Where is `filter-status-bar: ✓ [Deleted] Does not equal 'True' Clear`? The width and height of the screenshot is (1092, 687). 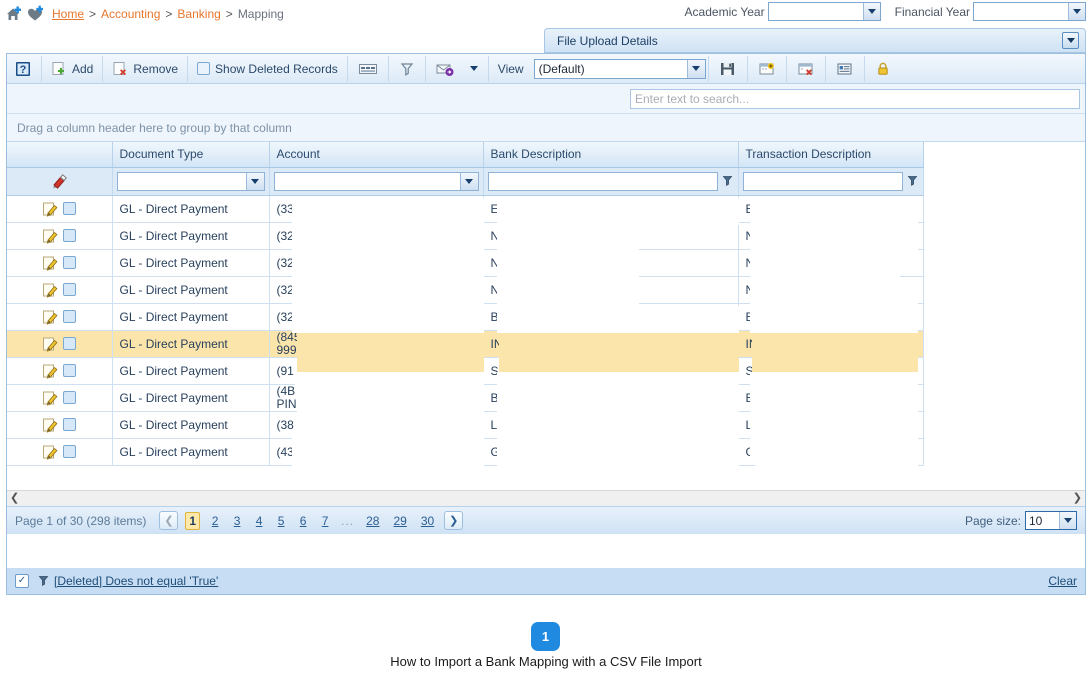
filter-status-bar: ✓ [Deleted] Does not equal 'True' Clear is located at coordinates (546, 581).